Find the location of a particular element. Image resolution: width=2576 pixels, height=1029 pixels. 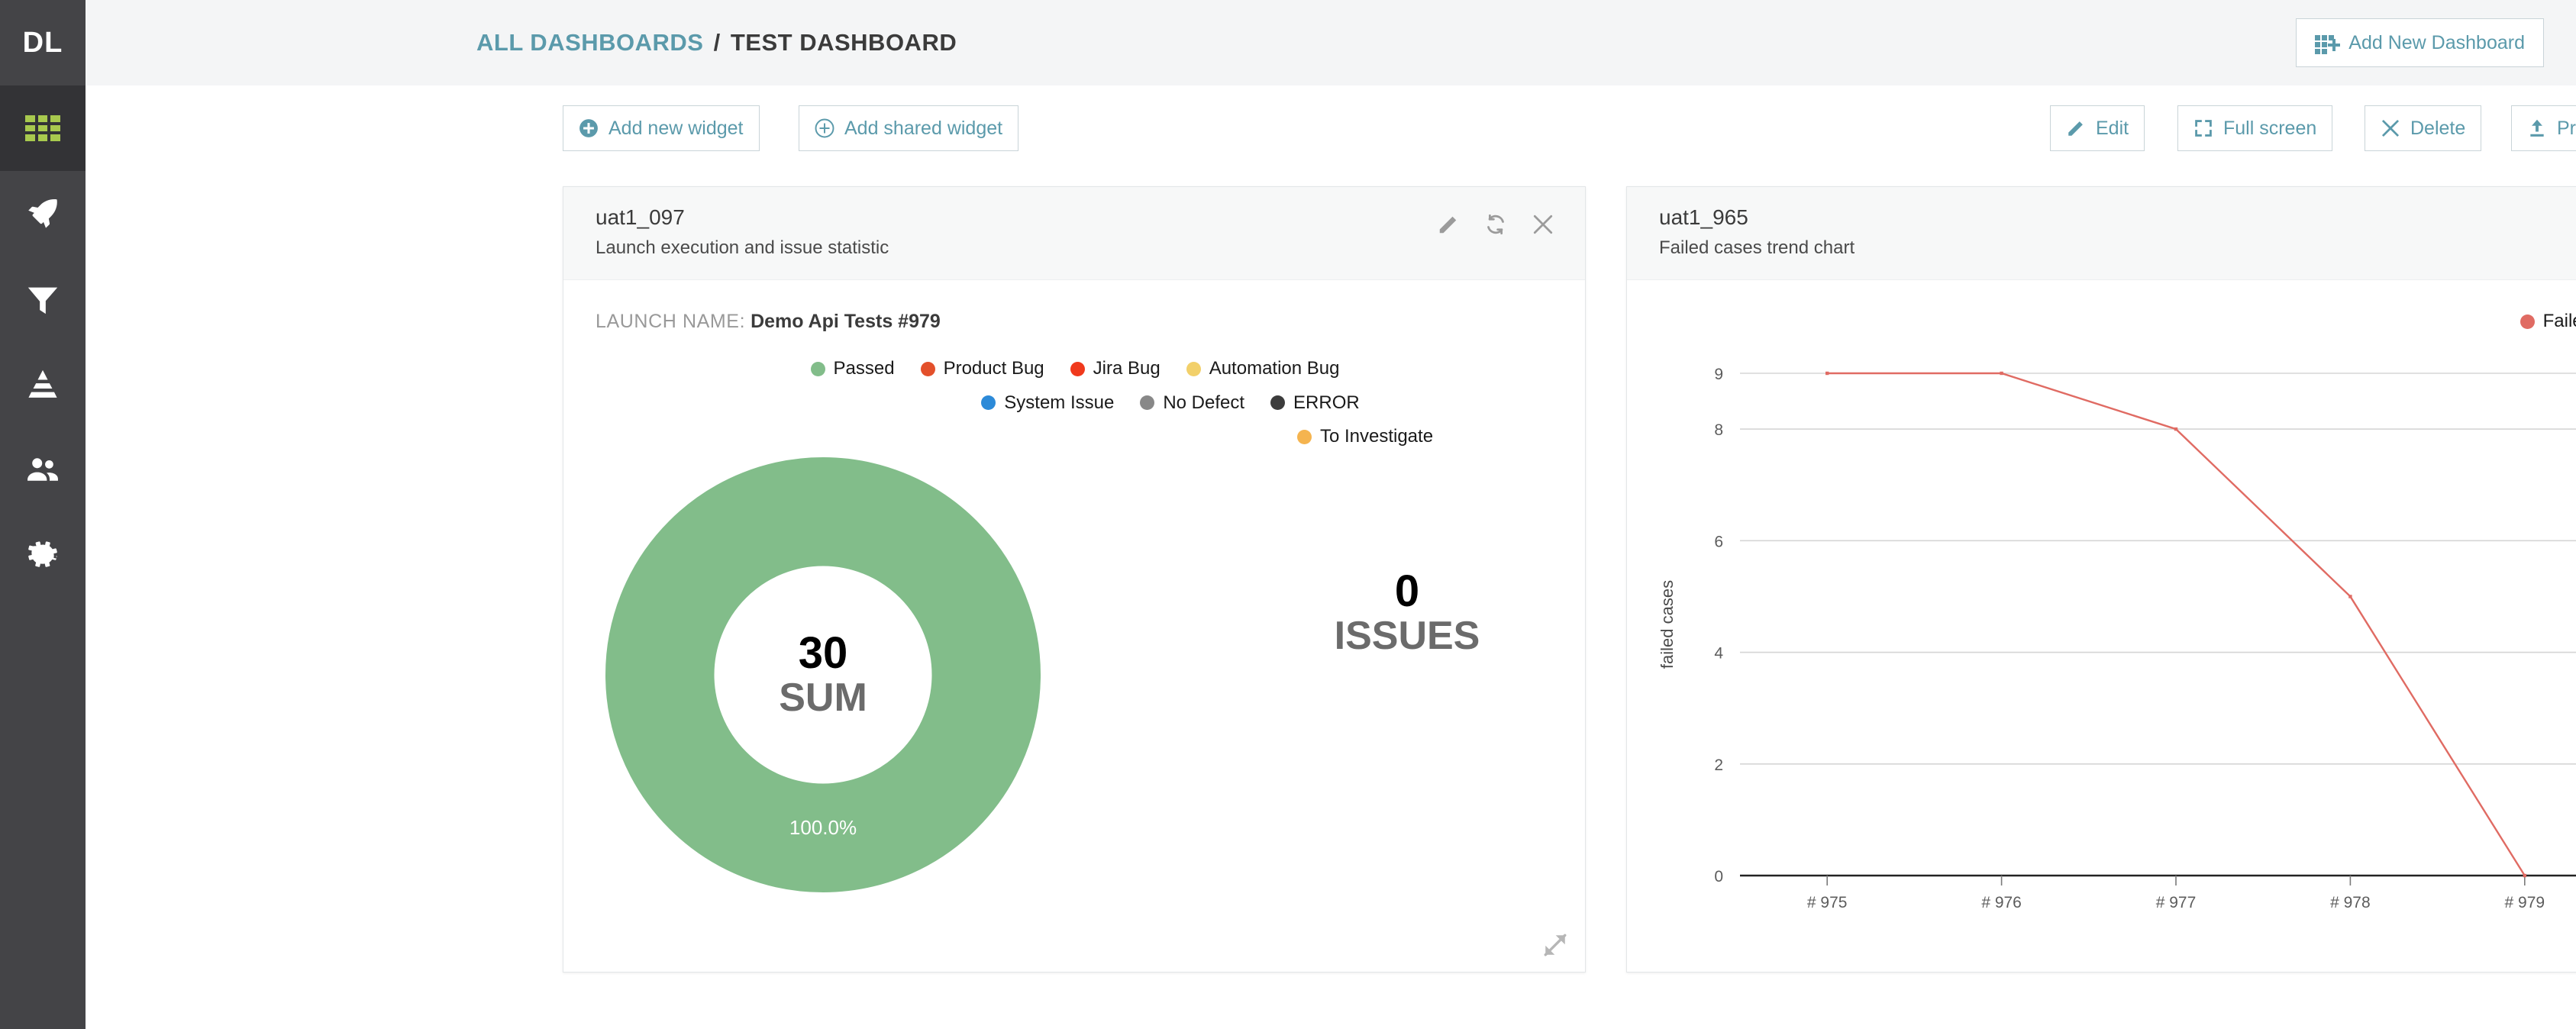

issues-label: ISSUES is located at coordinates (1407, 635).